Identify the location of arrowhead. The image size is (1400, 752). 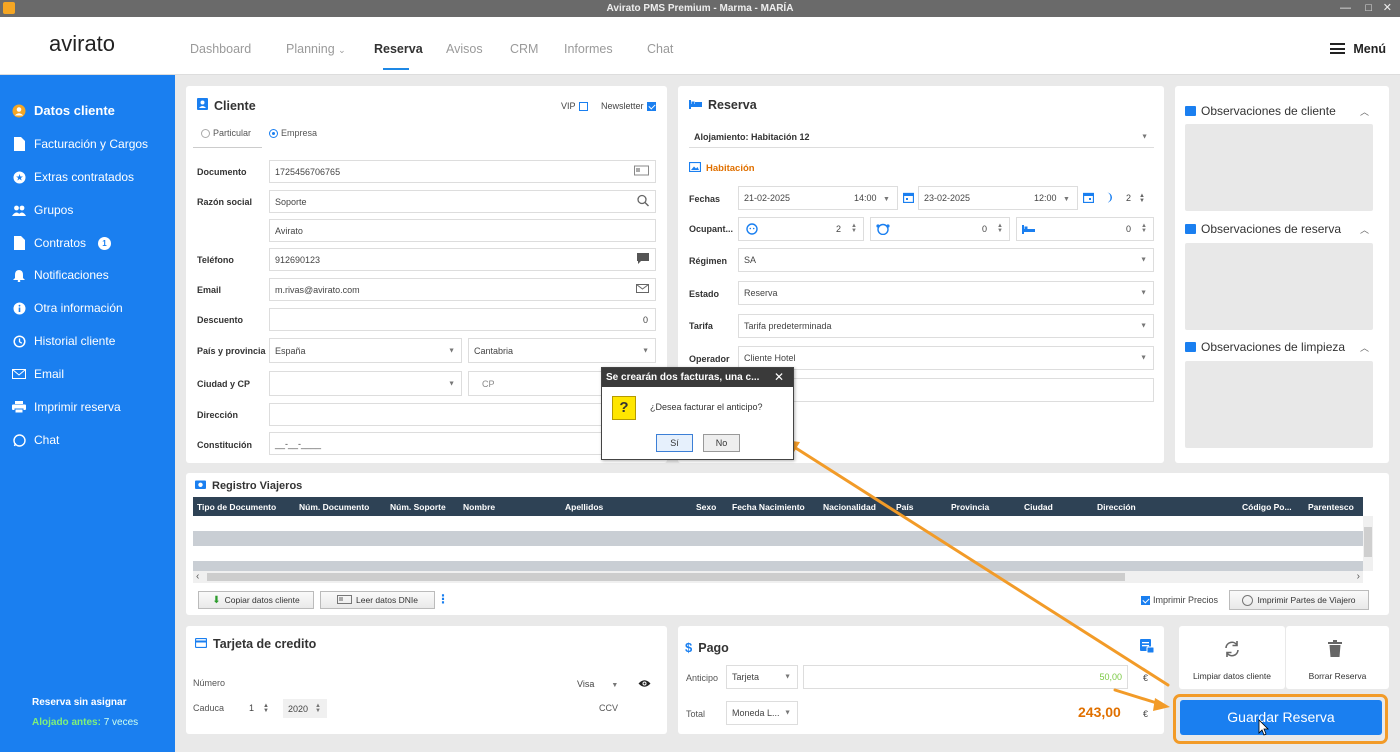
(1161, 704).